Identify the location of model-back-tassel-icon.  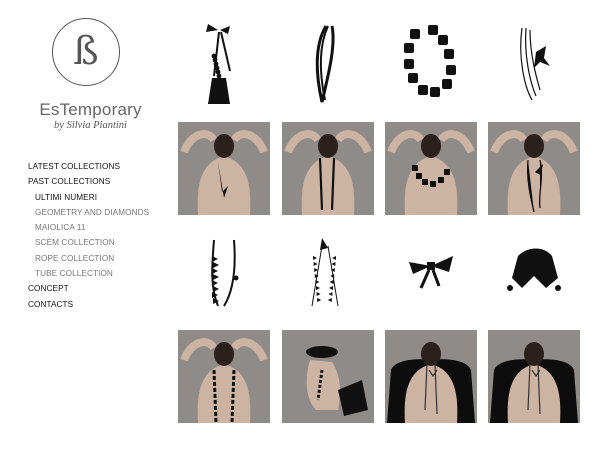
(224, 168).